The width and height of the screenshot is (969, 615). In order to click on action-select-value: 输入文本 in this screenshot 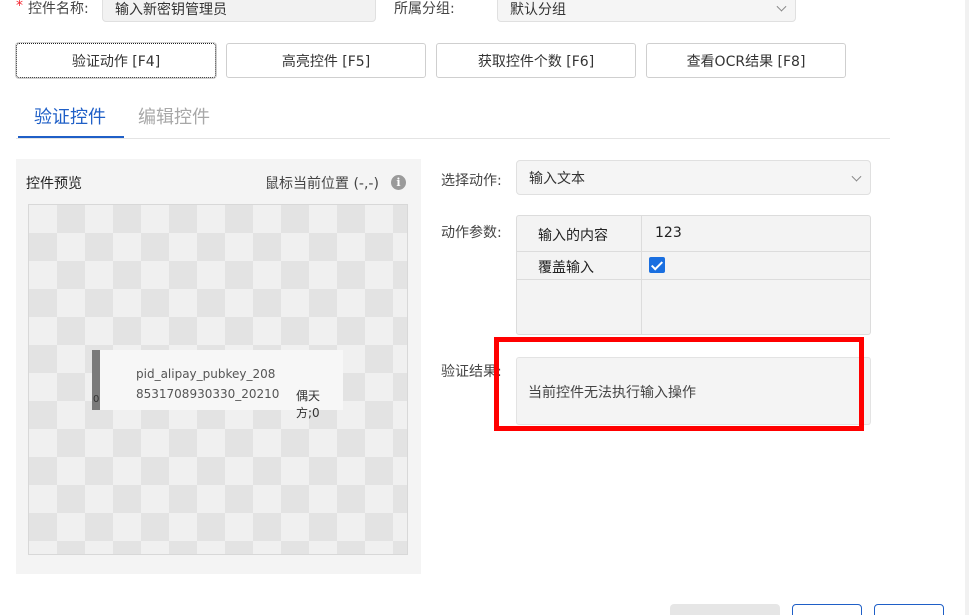, I will do `click(557, 178)`.